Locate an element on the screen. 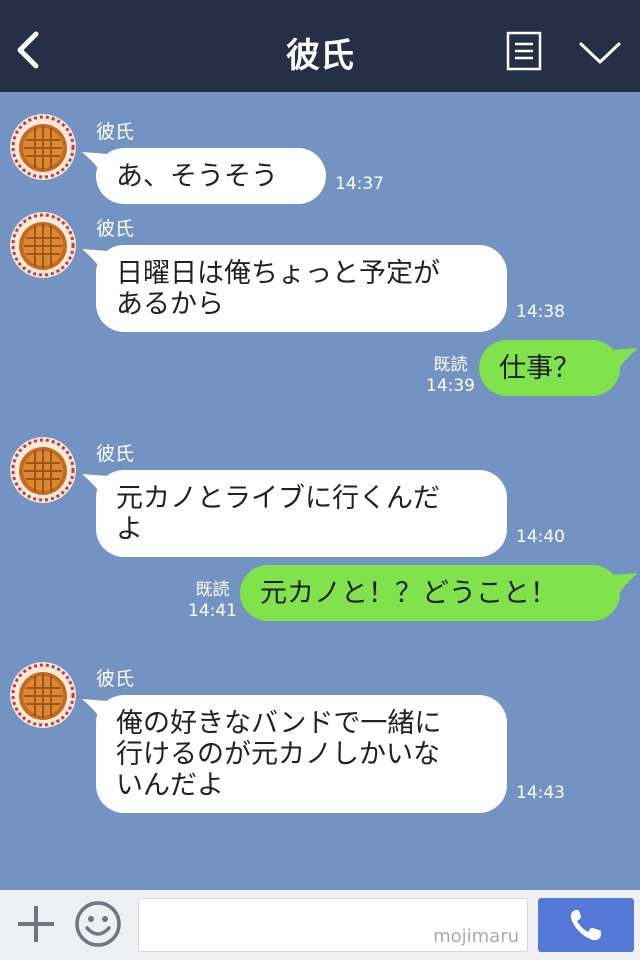 The width and height of the screenshot is (640, 960). message-text: 日曜日は俺ちょっと予定が is located at coordinates (278, 273).